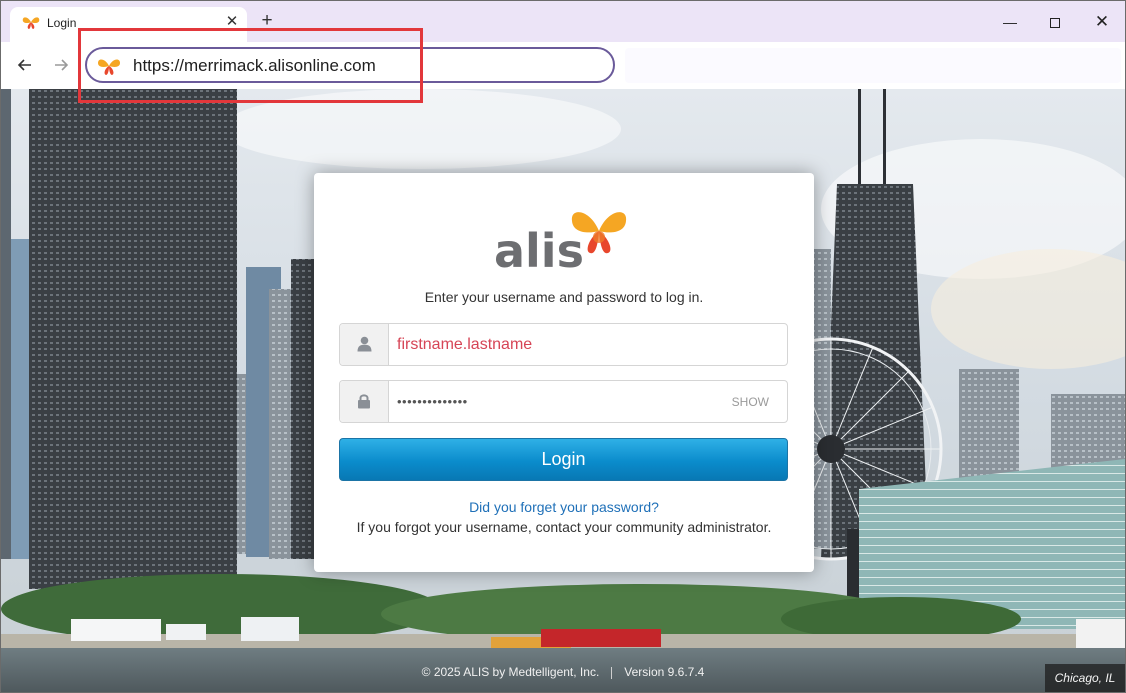 The image size is (1126, 693). Describe the element at coordinates (563, 459) in the screenshot. I see `login-button: Login` at that location.